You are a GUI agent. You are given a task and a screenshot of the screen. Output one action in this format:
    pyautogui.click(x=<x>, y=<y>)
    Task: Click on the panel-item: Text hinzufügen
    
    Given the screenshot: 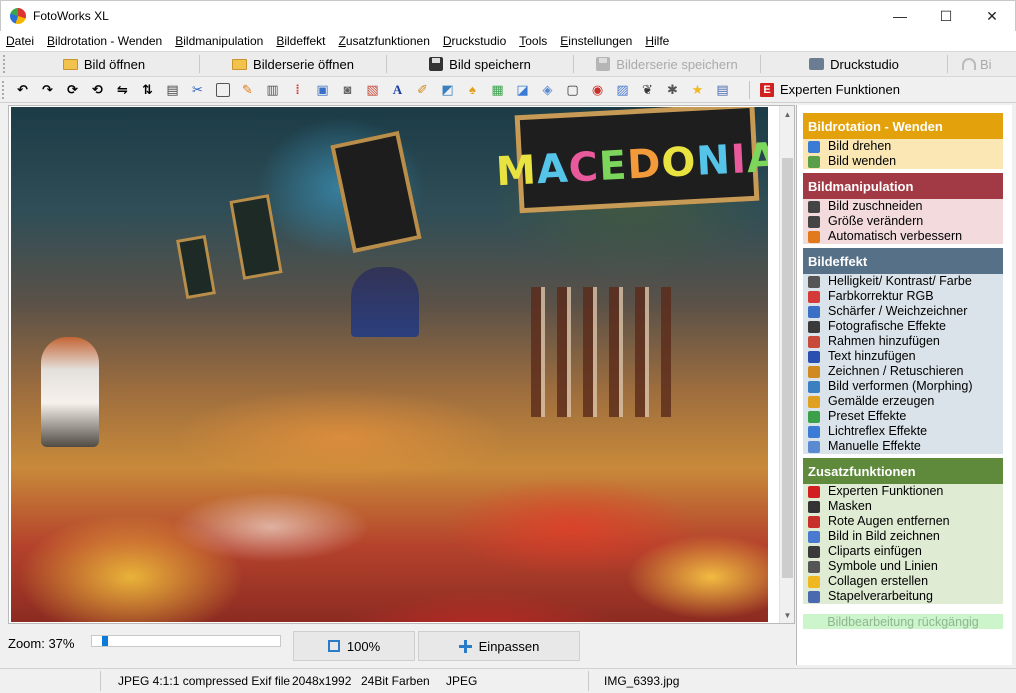 What is the action you would take?
    pyautogui.click(x=903, y=356)
    